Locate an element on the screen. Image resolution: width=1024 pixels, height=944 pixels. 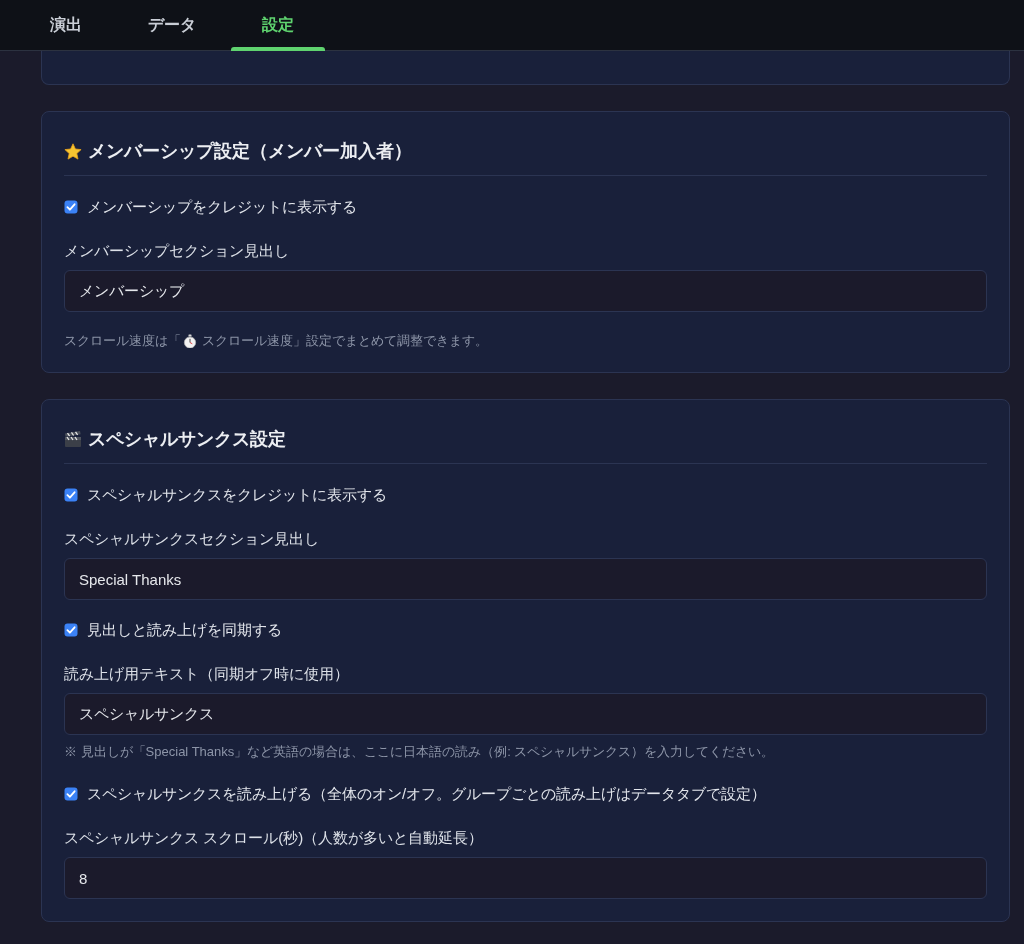
checkbox-label: スペシャルサンクスを読み上げる（全体のオン/オフ。グループごとの読み上げはデータタブで設定） is located at coordinates (427, 794).